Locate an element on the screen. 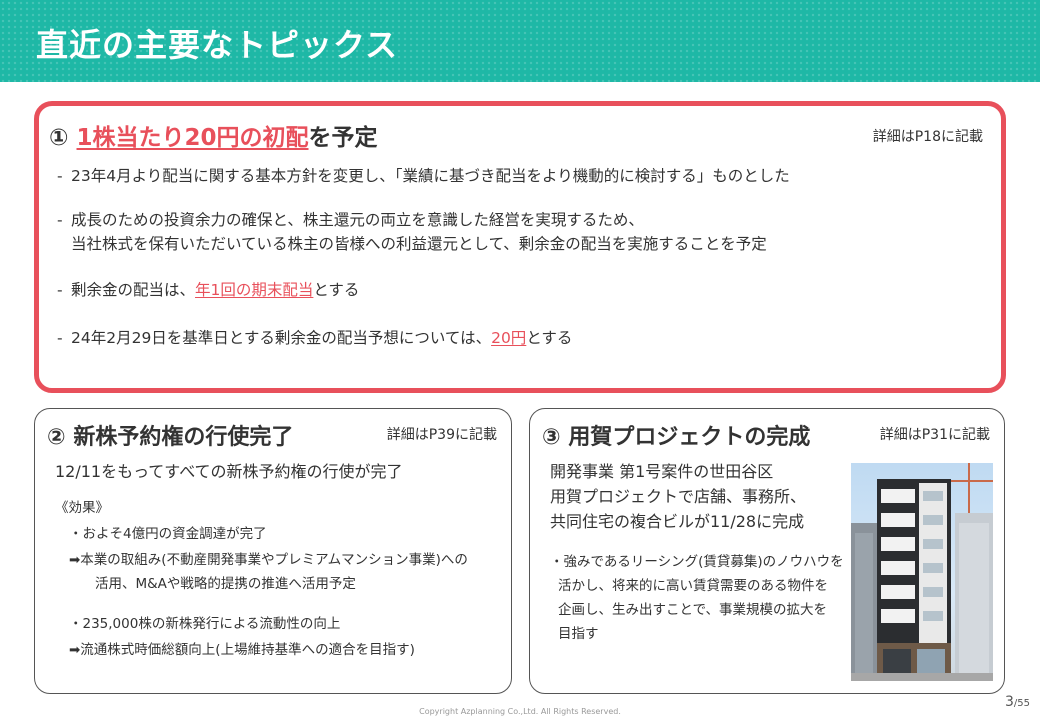 This screenshot has width=1040, height=720. topic-3-detail-2: 活かし、将来的に高い賃貸需要のある物件を is located at coordinates (693, 586).